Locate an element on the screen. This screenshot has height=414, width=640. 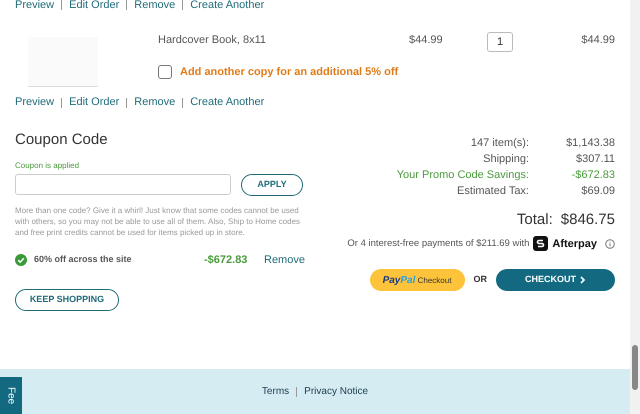
summary-value: -$672.83 is located at coordinates (592, 175).